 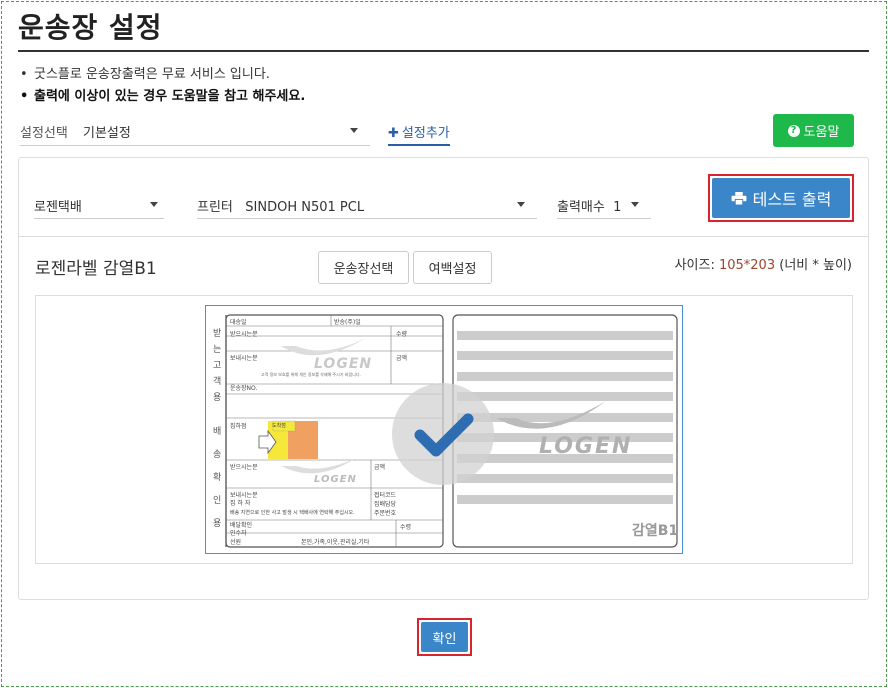 I want to click on waybill-field: 운송장NO., so click(x=244, y=388).